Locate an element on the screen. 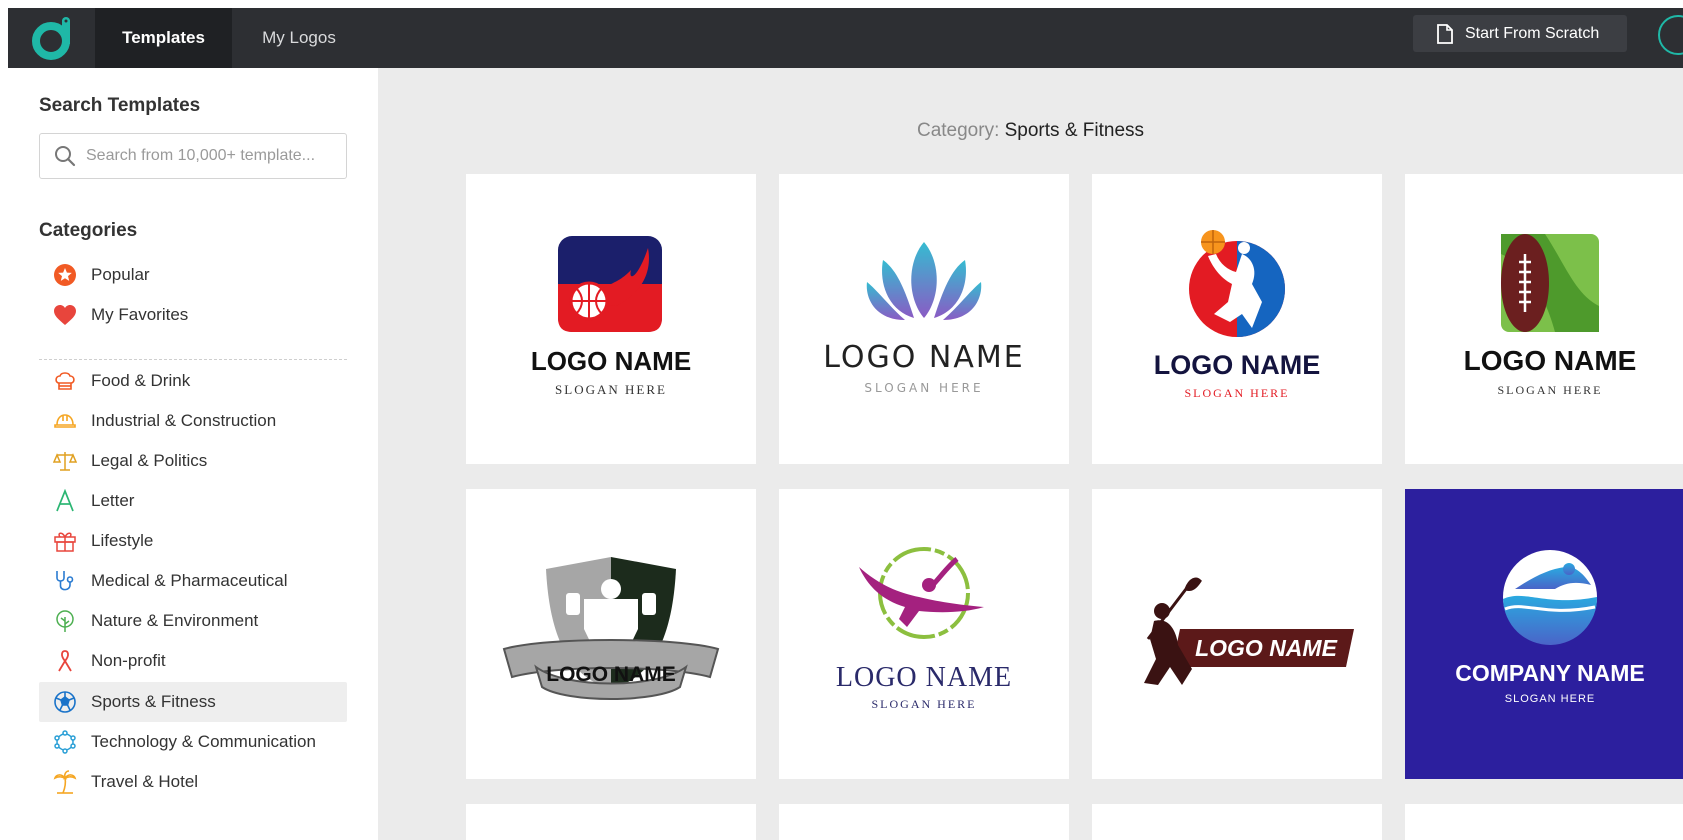 The height and width of the screenshot is (840, 1683). category-heading: Category: Sports & Fitness is located at coordinates (1030, 131).